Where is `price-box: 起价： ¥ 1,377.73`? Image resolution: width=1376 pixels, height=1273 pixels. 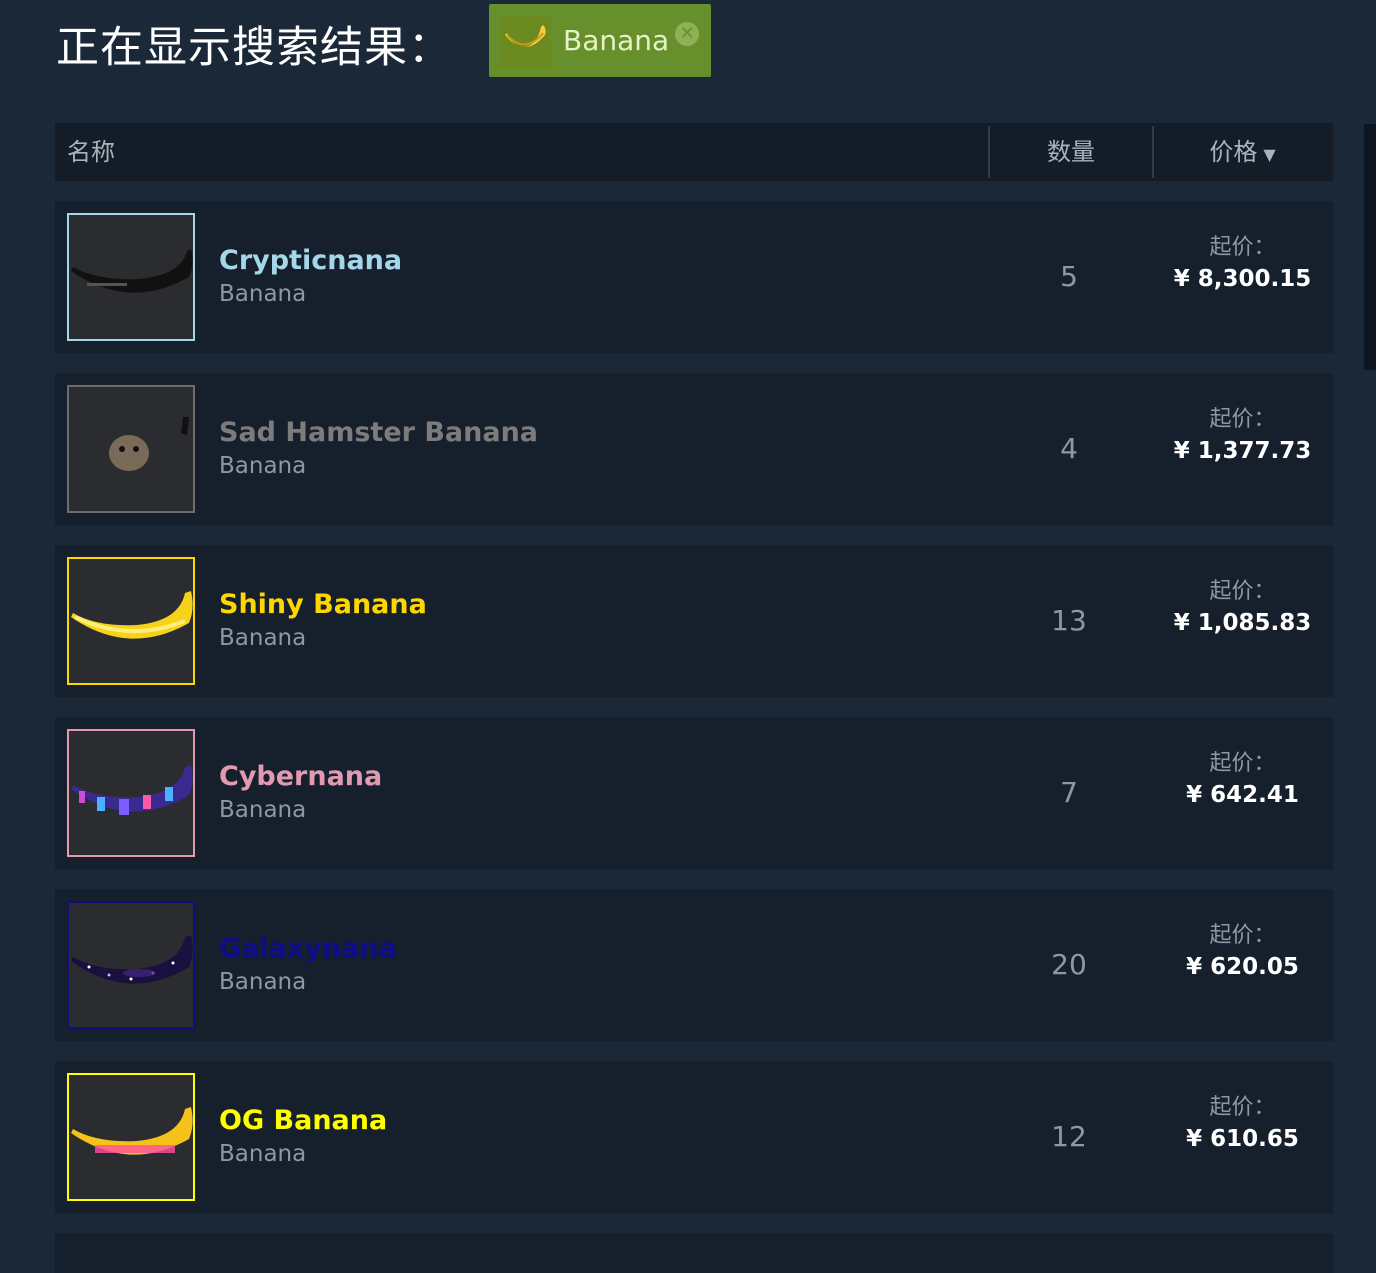 price-box: 起价： ¥ 1,377.73 is located at coordinates (1242, 436).